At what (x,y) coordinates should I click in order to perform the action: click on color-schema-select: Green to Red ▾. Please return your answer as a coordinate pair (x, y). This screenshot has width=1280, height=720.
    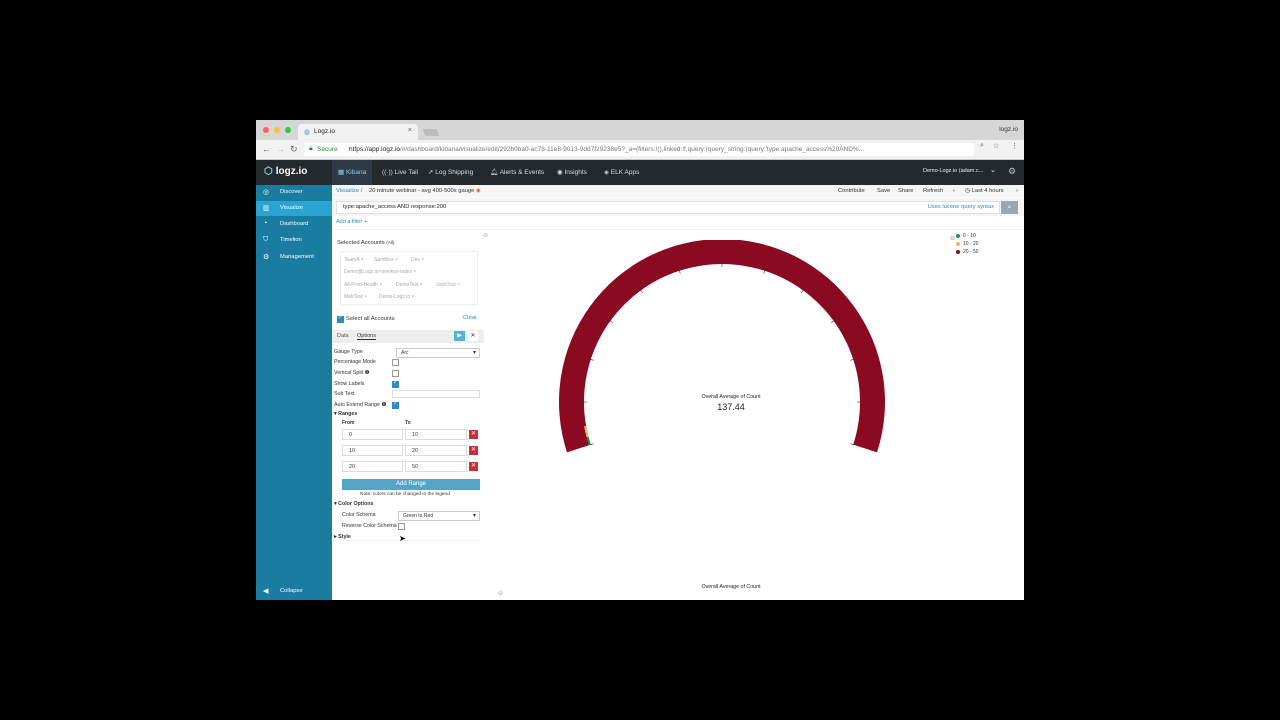
    Looking at the image, I should click on (439, 516).